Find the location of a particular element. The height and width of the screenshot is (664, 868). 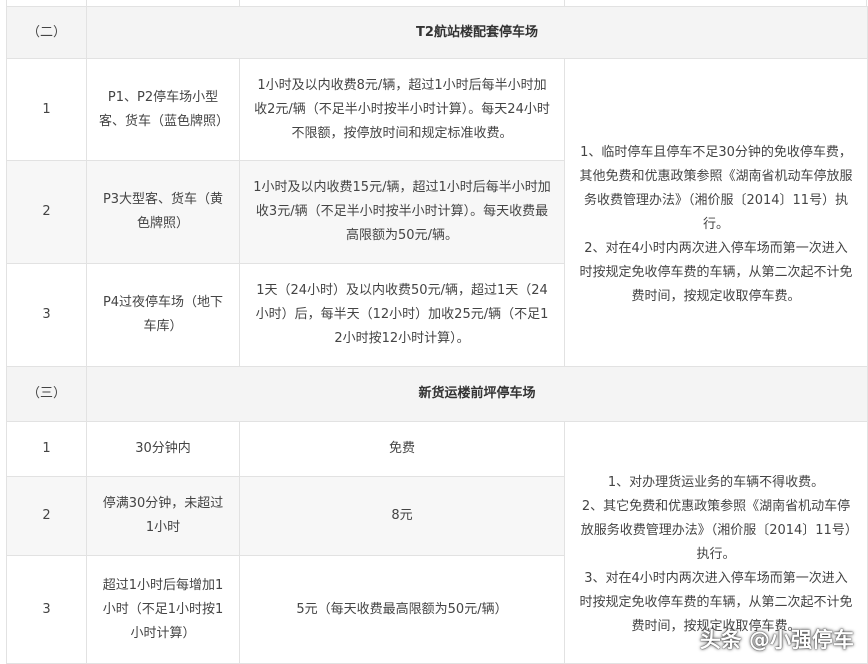

duration-cell: 停满30分钟，未超过1小时 is located at coordinates (163, 516).